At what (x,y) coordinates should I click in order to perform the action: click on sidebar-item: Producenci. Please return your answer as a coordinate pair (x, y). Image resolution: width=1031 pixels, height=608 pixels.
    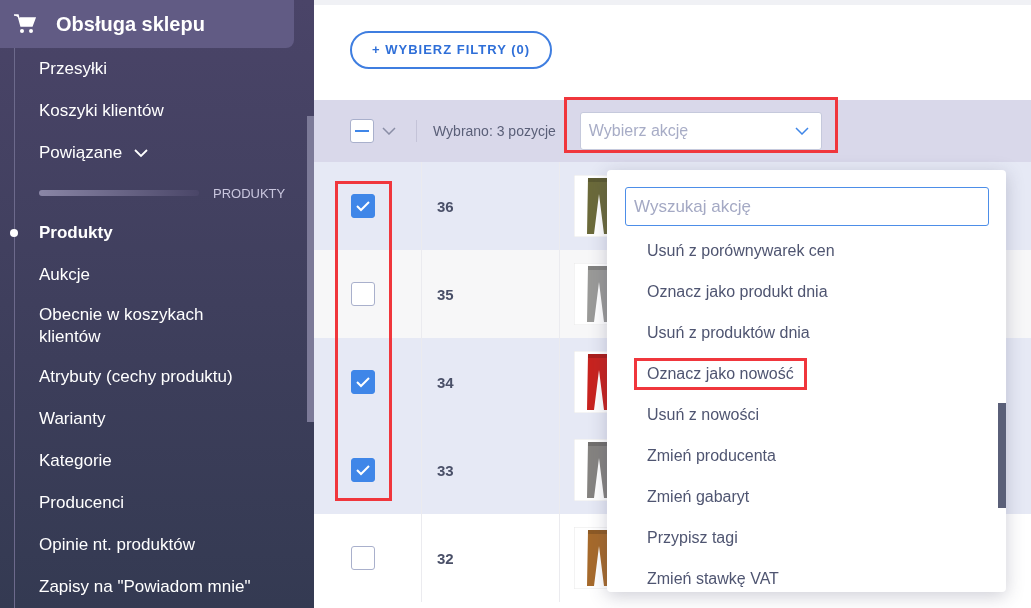
    Looking at the image, I should click on (82, 503).